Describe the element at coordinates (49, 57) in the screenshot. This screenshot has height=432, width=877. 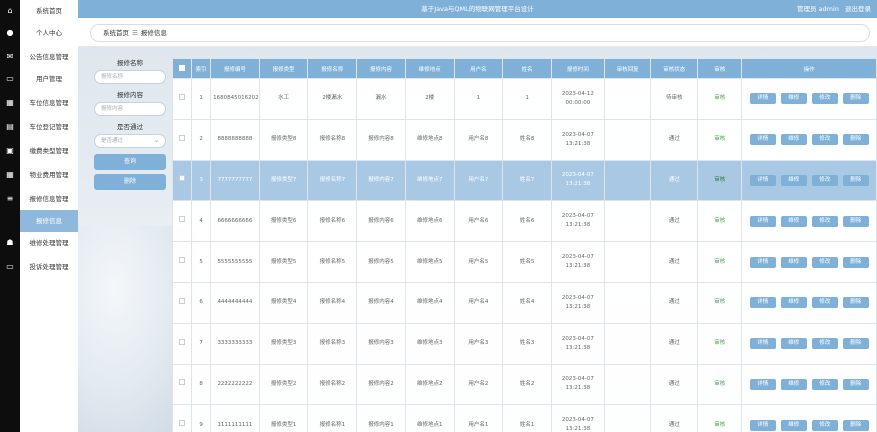
I see `sidebar-item-notice: 公告信息管理` at that location.